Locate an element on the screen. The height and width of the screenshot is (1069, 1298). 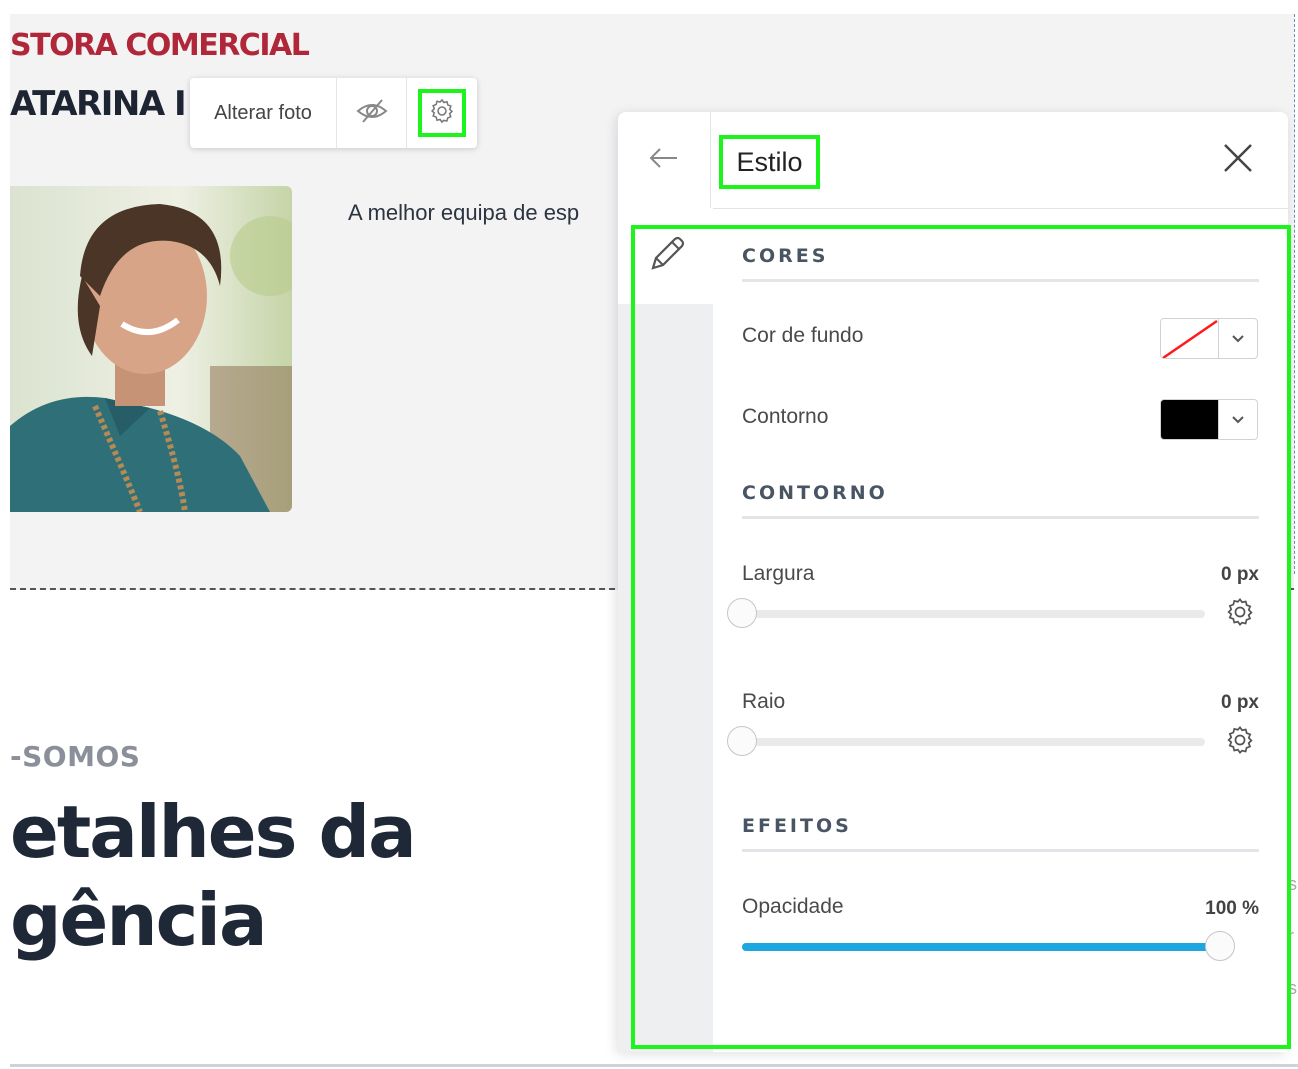
section-title: etalhes da gência is located at coordinates (290, 876).